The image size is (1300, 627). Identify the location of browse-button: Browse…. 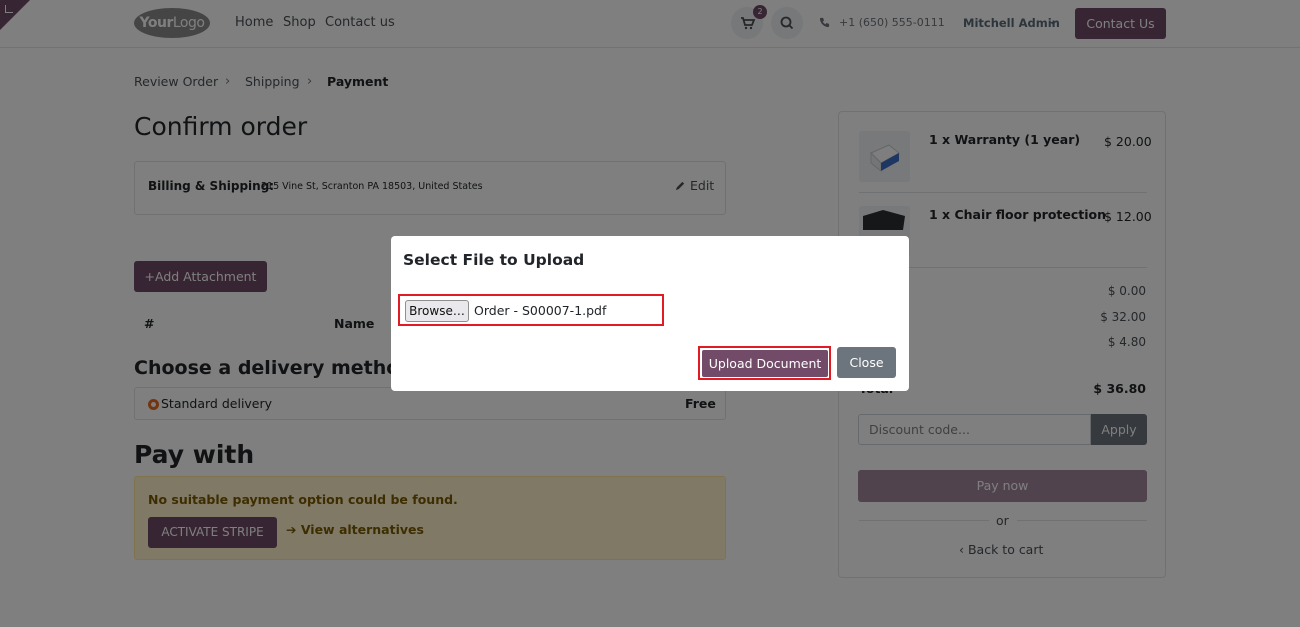
(437, 311).